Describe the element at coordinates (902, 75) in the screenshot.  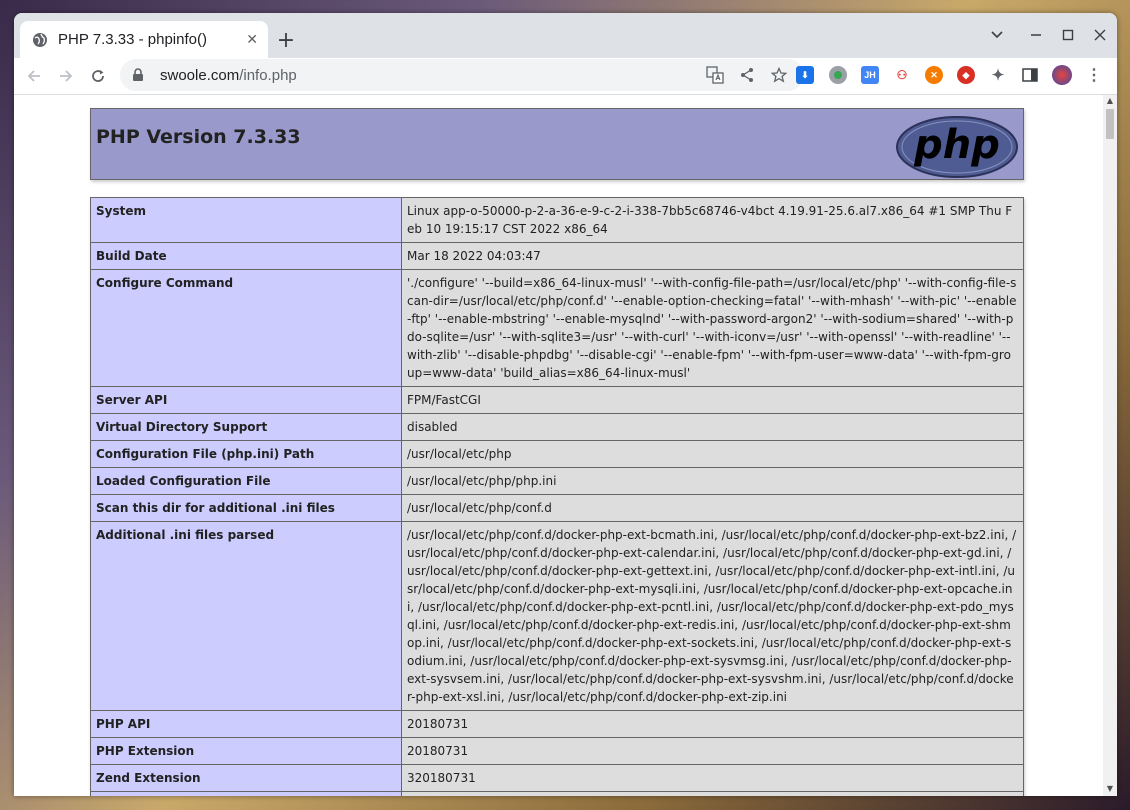
I see `network-extension-icon: ⚇` at that location.